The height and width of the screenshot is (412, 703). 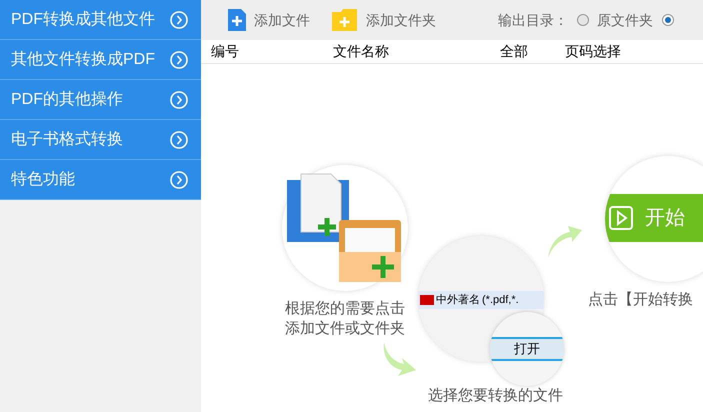 I want to click on play-icon, so click(x=621, y=218).